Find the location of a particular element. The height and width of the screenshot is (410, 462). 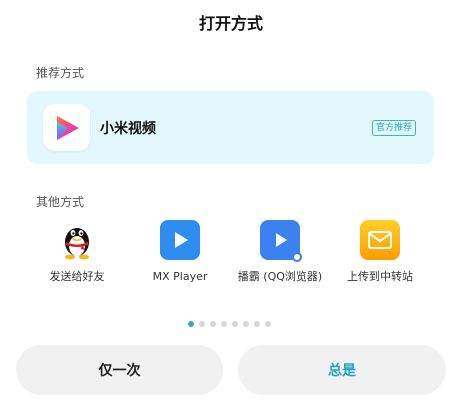

app-option-mx-player: MX Player is located at coordinates (180, 252).